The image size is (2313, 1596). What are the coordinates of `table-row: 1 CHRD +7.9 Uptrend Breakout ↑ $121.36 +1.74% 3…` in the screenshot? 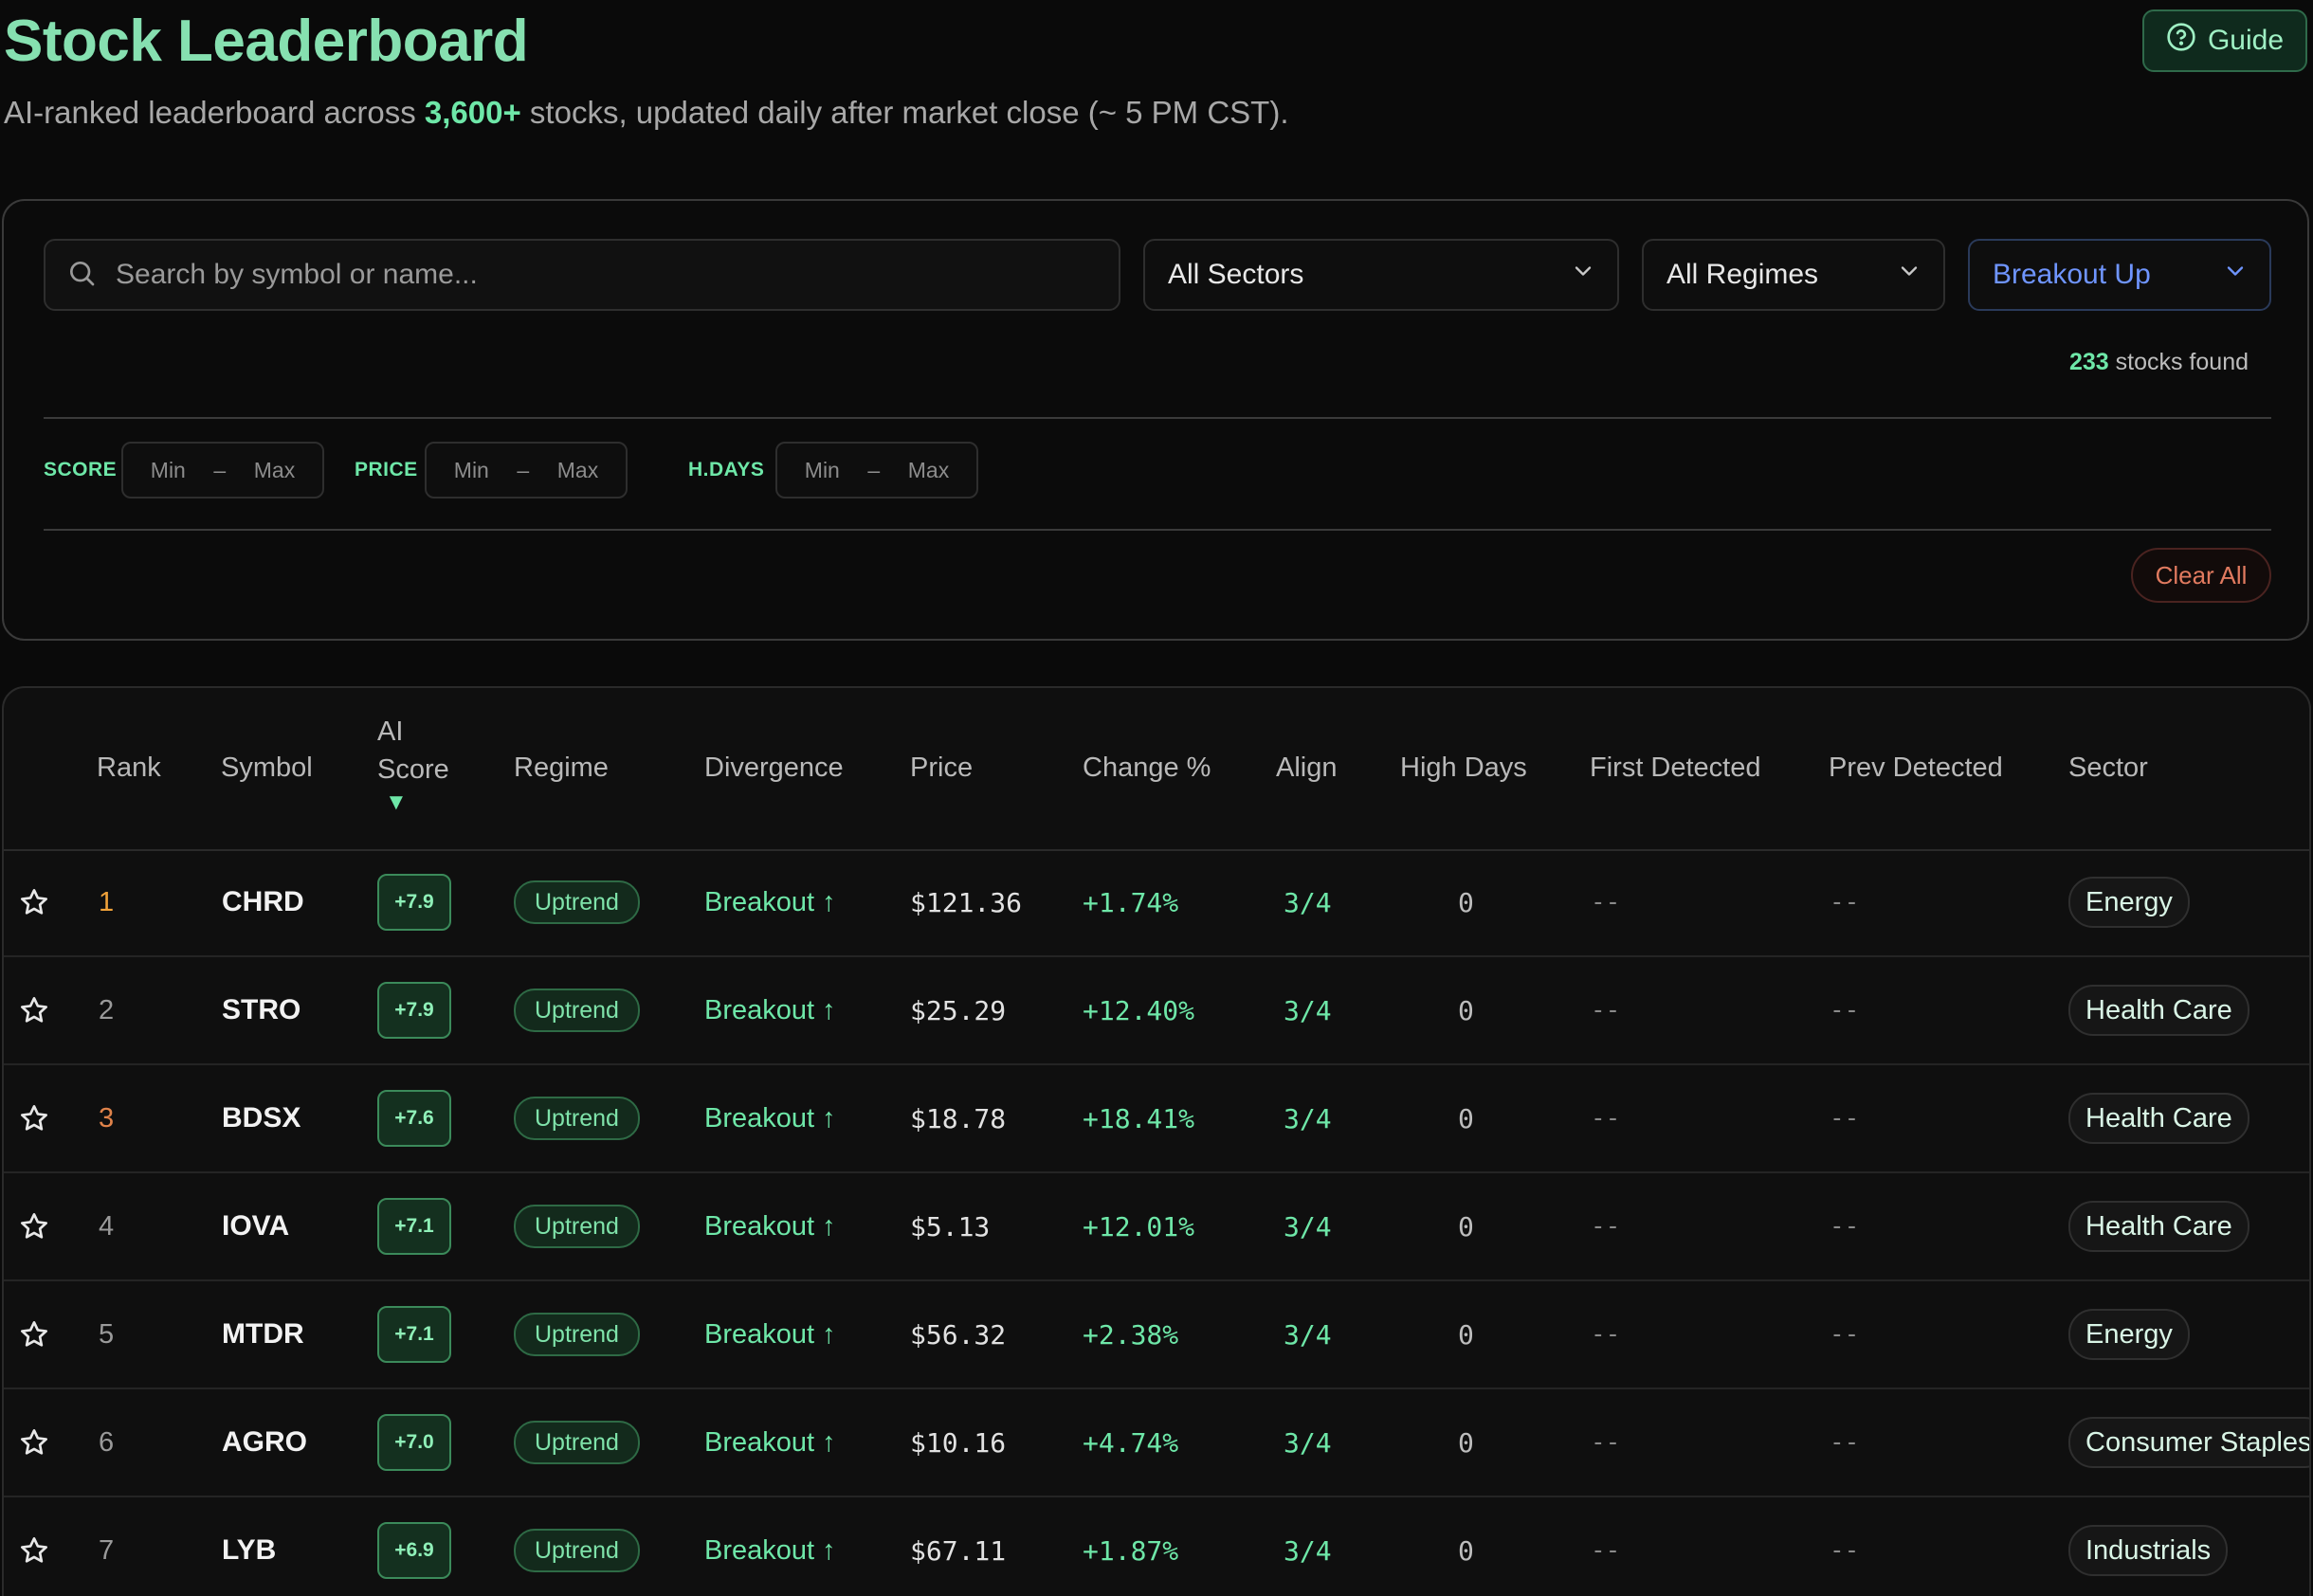 It's located at (1156, 903).